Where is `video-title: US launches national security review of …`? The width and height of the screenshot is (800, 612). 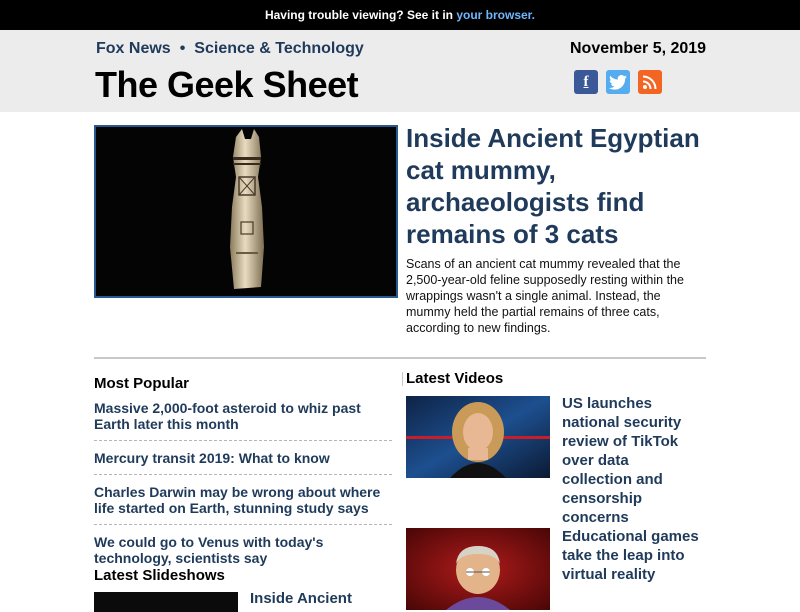
video-title: US launches national security review of … is located at coordinates (632, 460).